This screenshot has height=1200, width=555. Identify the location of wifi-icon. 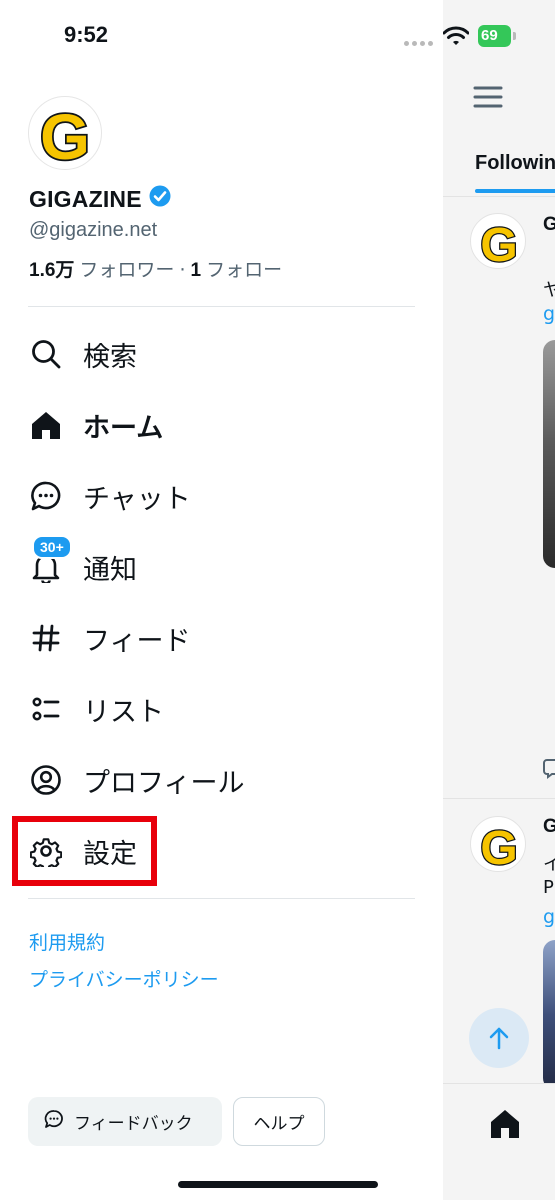
(456, 38).